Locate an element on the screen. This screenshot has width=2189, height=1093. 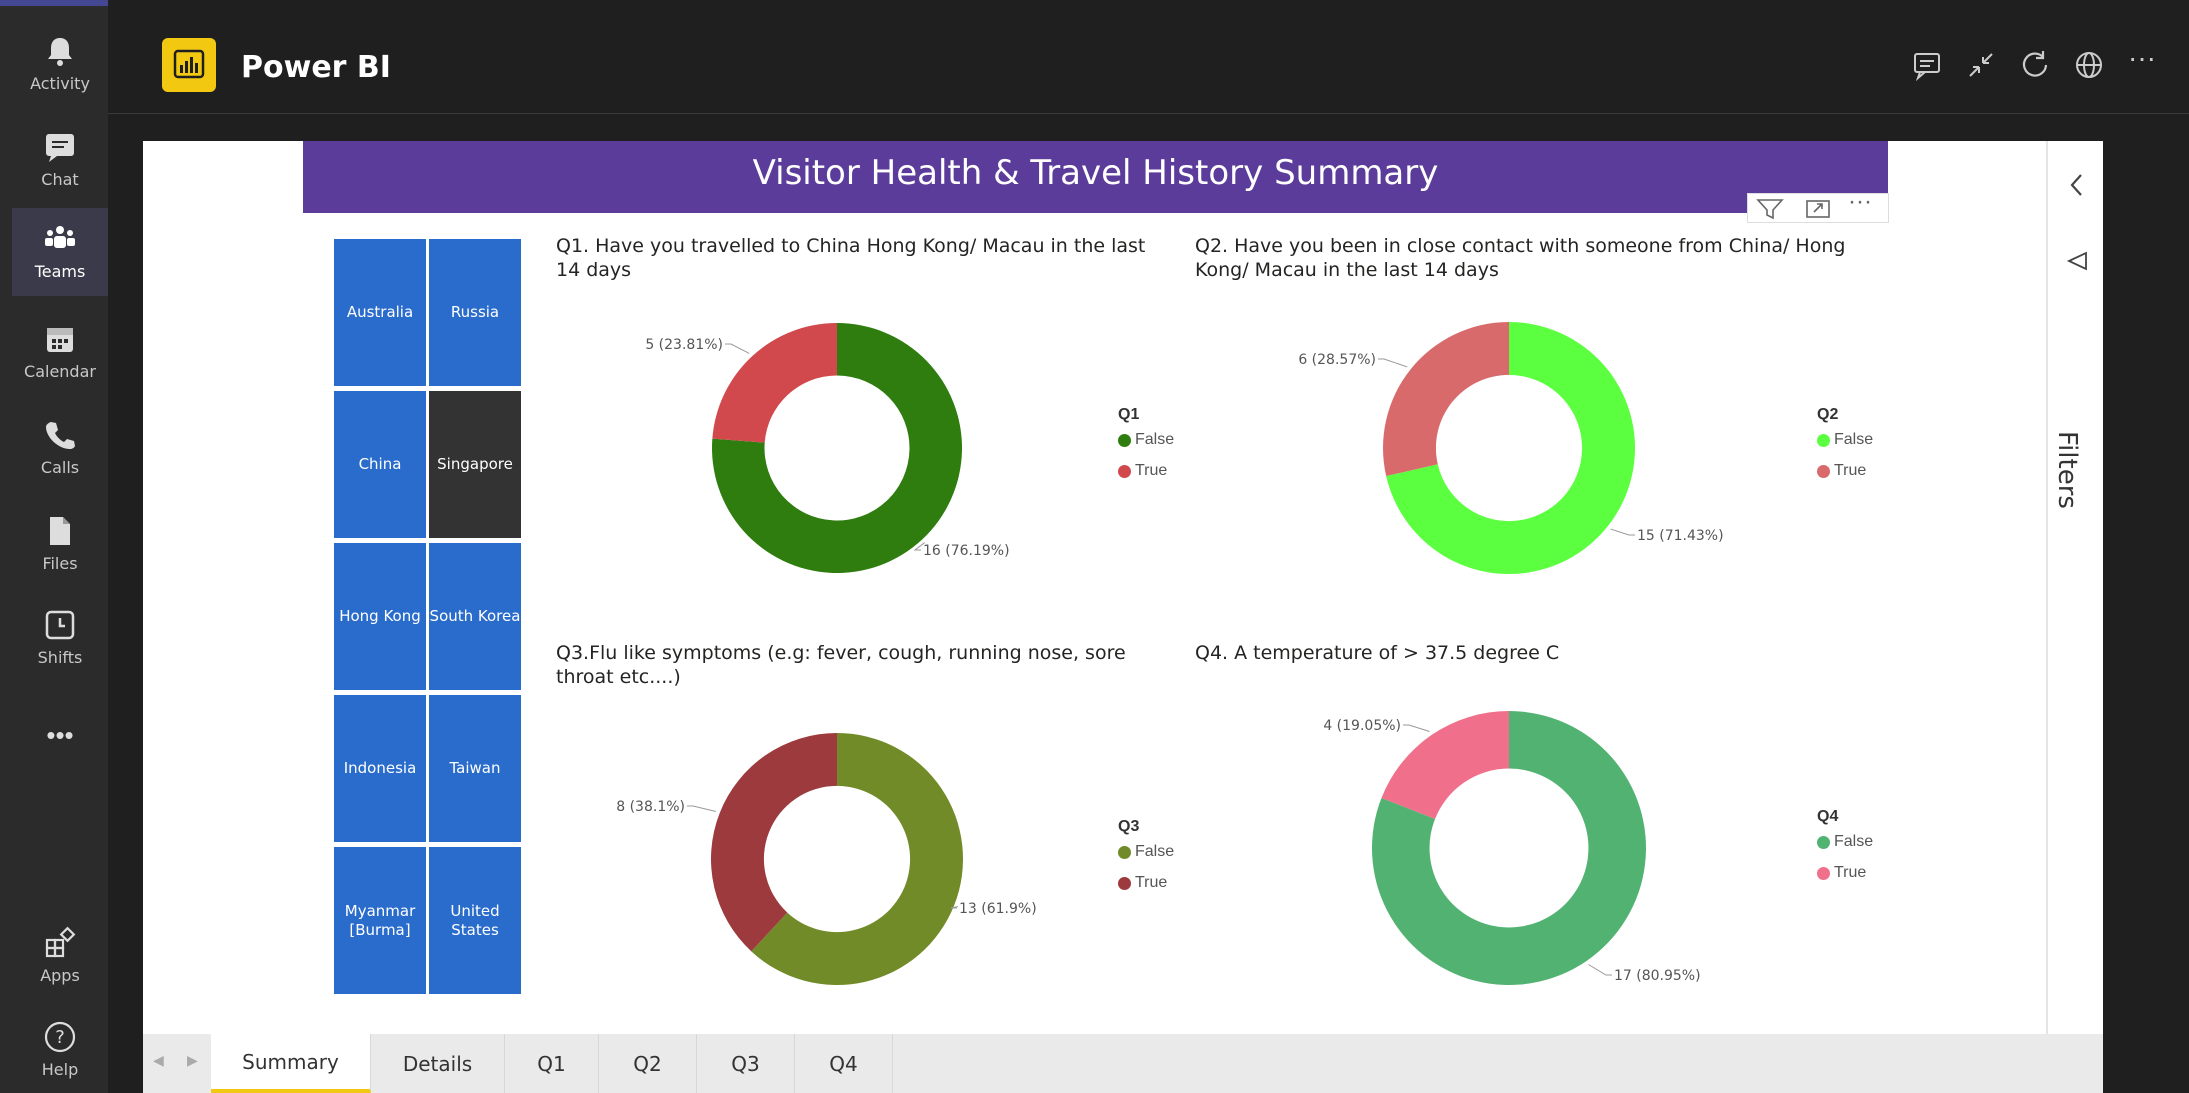
filters-label: Filters is located at coordinates (2067, 470).